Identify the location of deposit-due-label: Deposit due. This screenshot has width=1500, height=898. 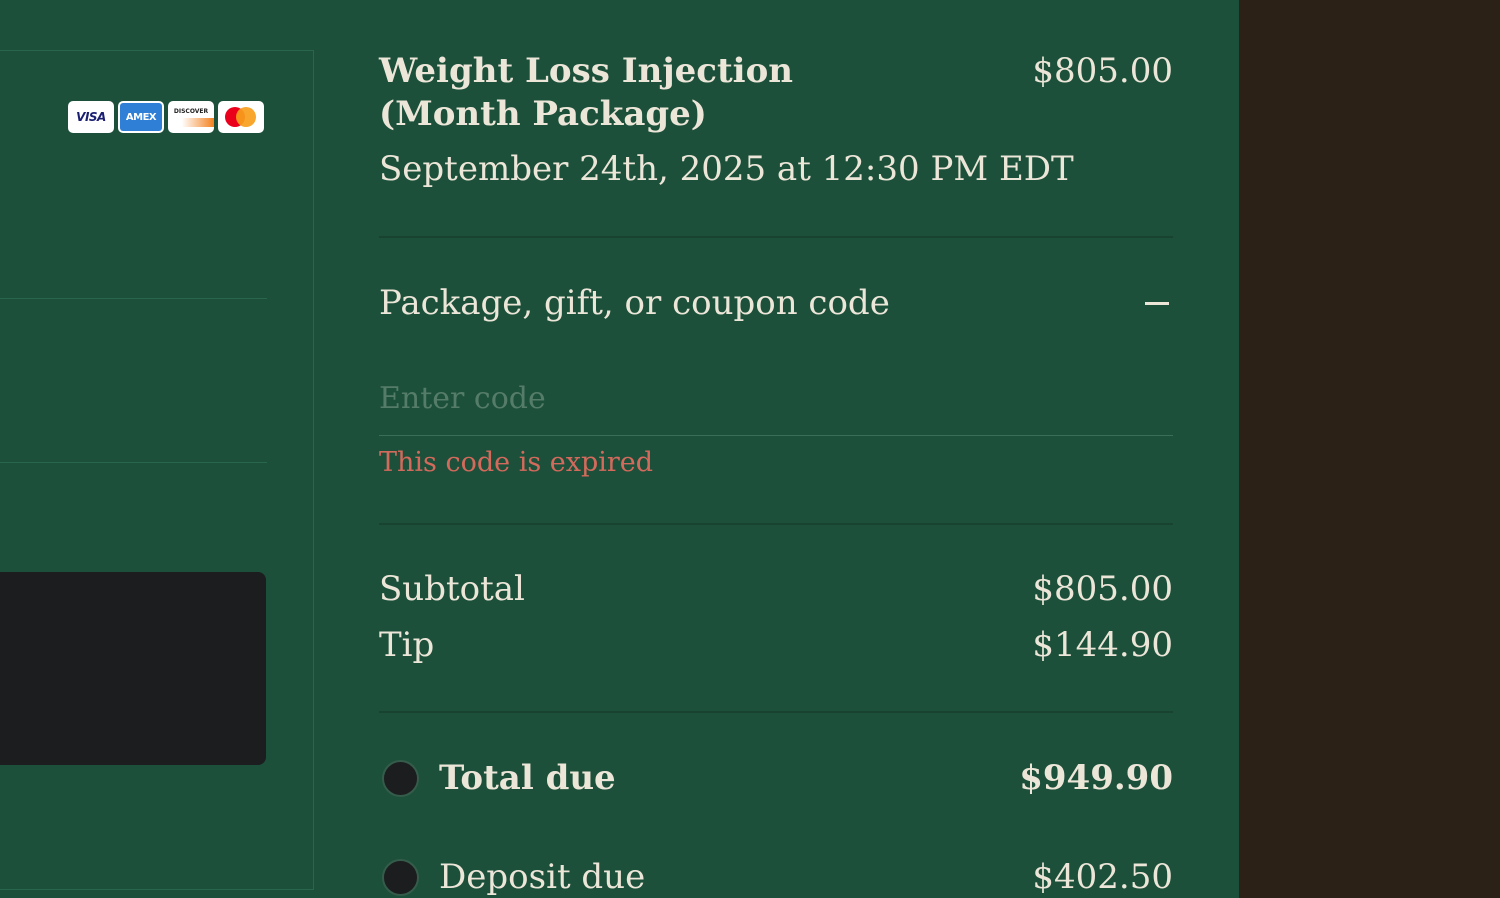
(542, 877).